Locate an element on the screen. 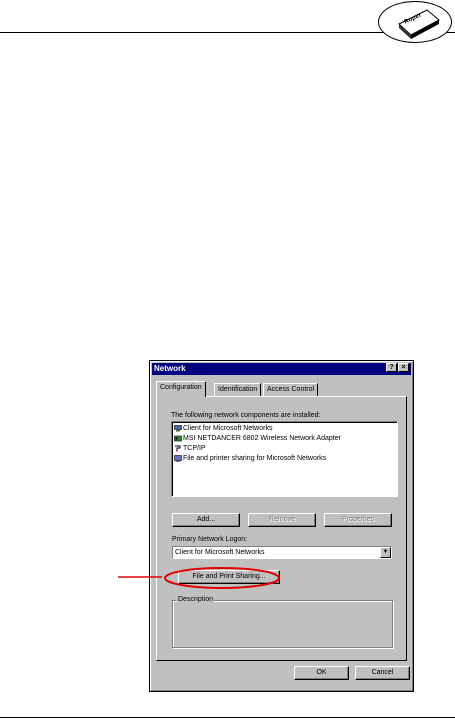 The height and width of the screenshot is (725, 455). tab-configuration: Configuration is located at coordinates (181, 389).